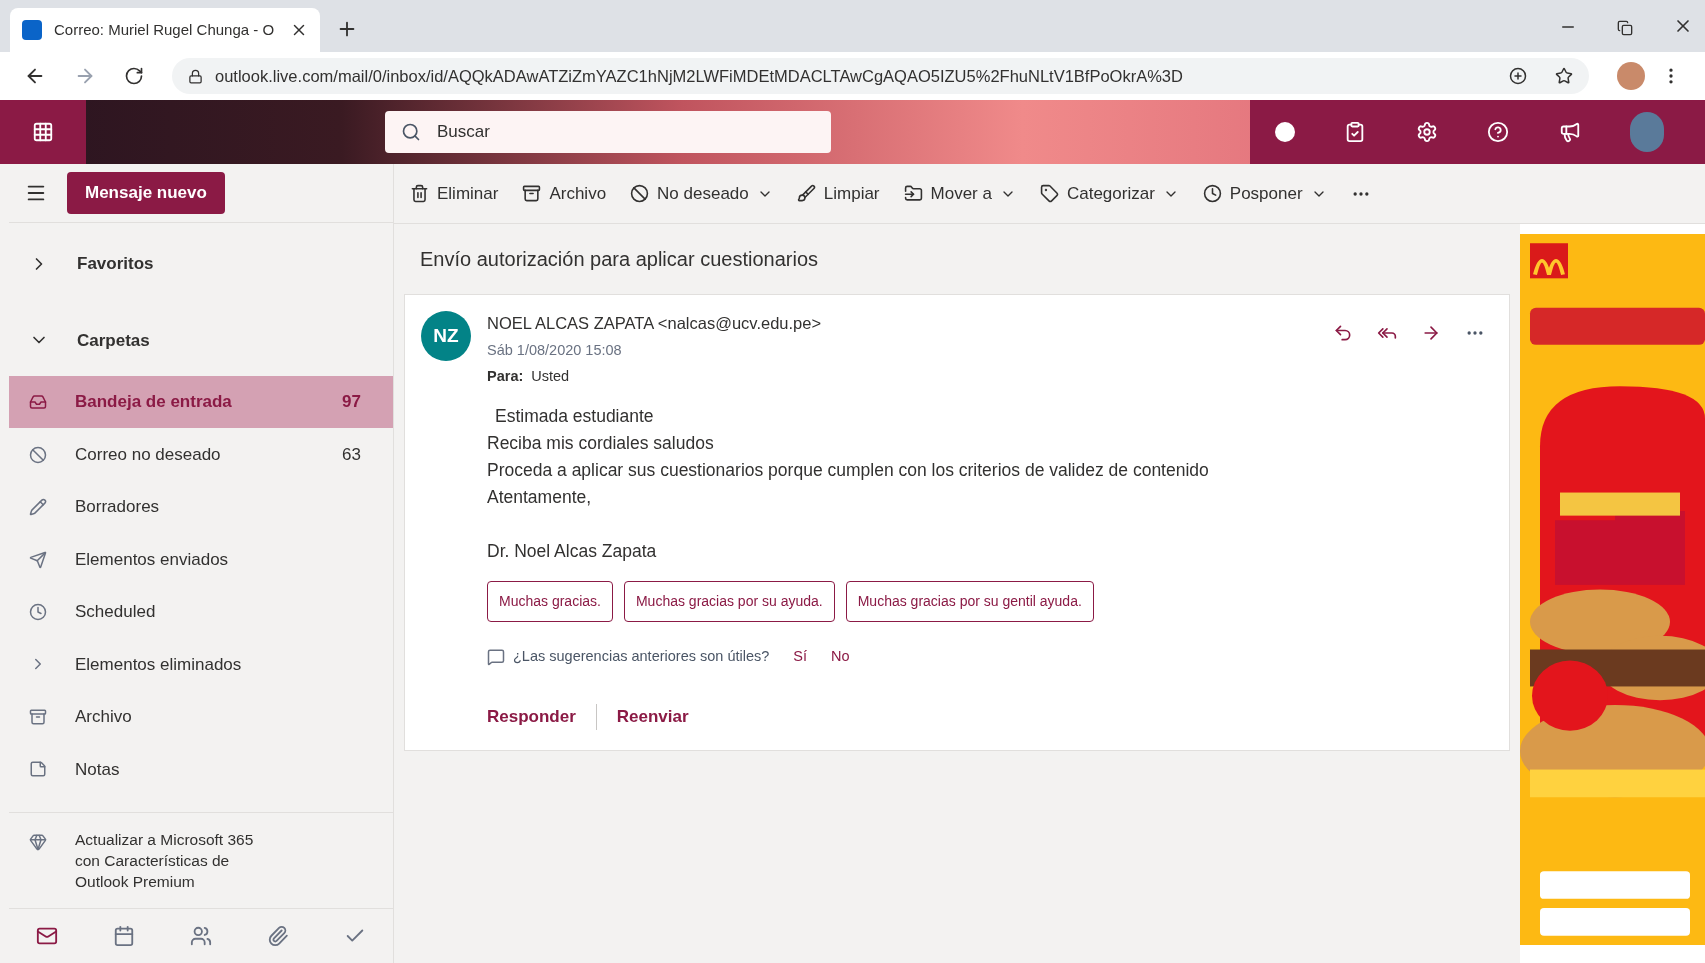 The image size is (1705, 963). What do you see at coordinates (574, 417) in the screenshot?
I see `body-text: Estimada estudiante` at bounding box center [574, 417].